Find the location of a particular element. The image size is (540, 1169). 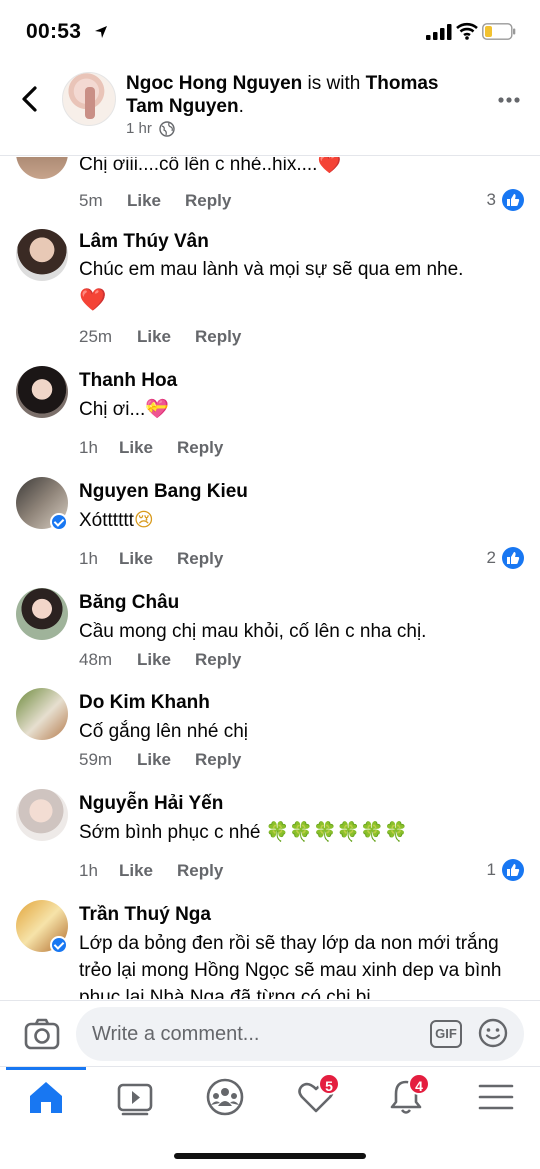

cellular-signal-icon is located at coordinates (439, 32).